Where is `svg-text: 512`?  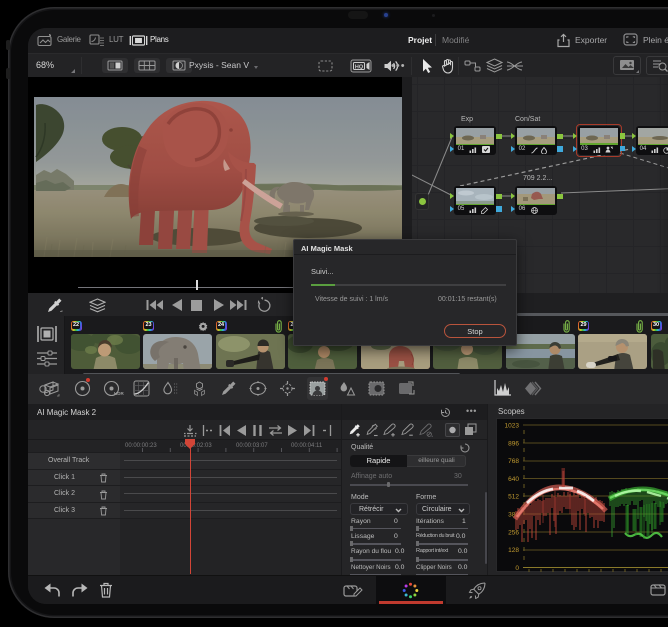 svg-text: 512 is located at coordinates (513, 497).